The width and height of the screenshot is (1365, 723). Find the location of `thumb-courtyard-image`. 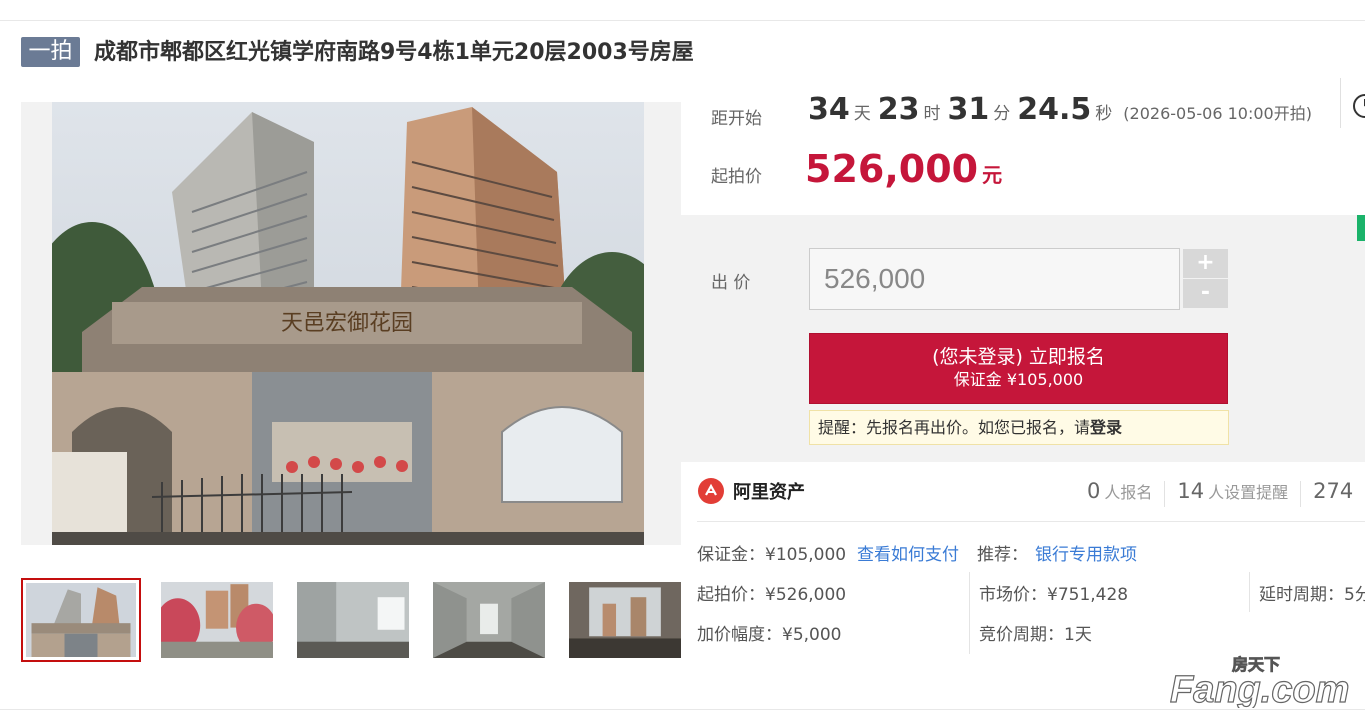

thumb-courtyard-image is located at coordinates (216, 620).